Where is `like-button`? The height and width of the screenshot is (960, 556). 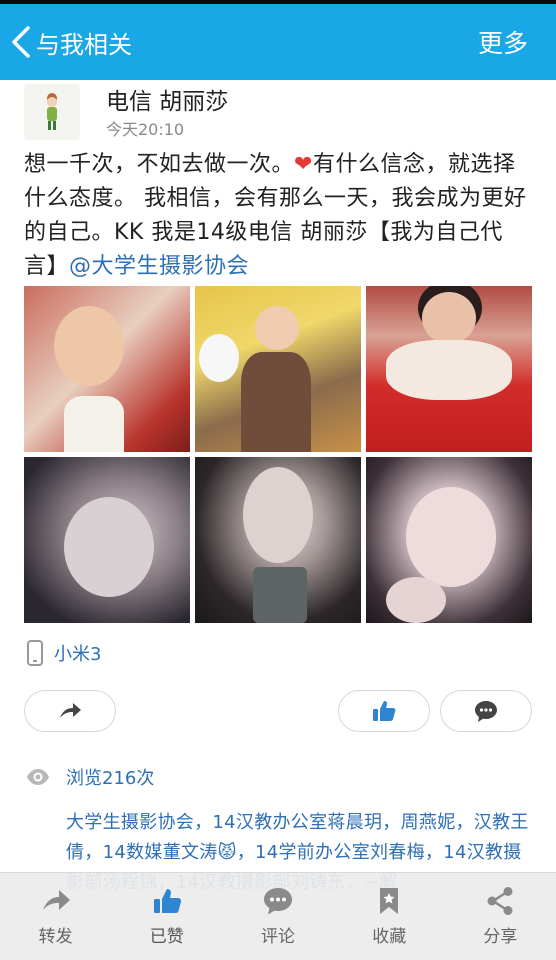 like-button is located at coordinates (384, 711).